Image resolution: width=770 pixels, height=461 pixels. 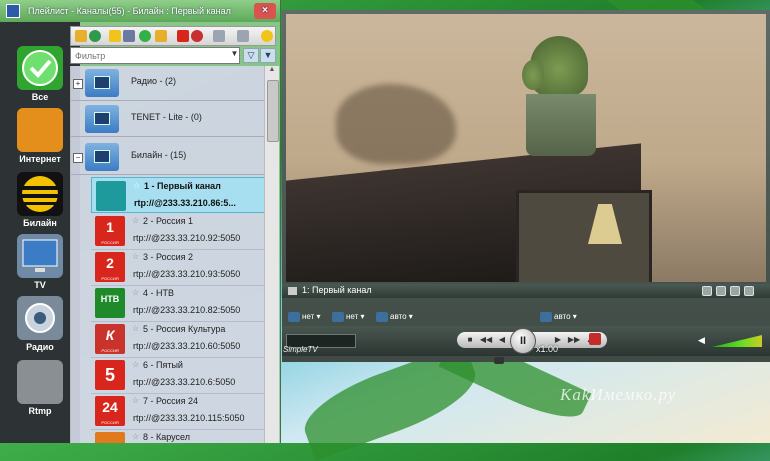 I want to click on sidebar-item-beeline: Билайн, so click(x=40, y=200).